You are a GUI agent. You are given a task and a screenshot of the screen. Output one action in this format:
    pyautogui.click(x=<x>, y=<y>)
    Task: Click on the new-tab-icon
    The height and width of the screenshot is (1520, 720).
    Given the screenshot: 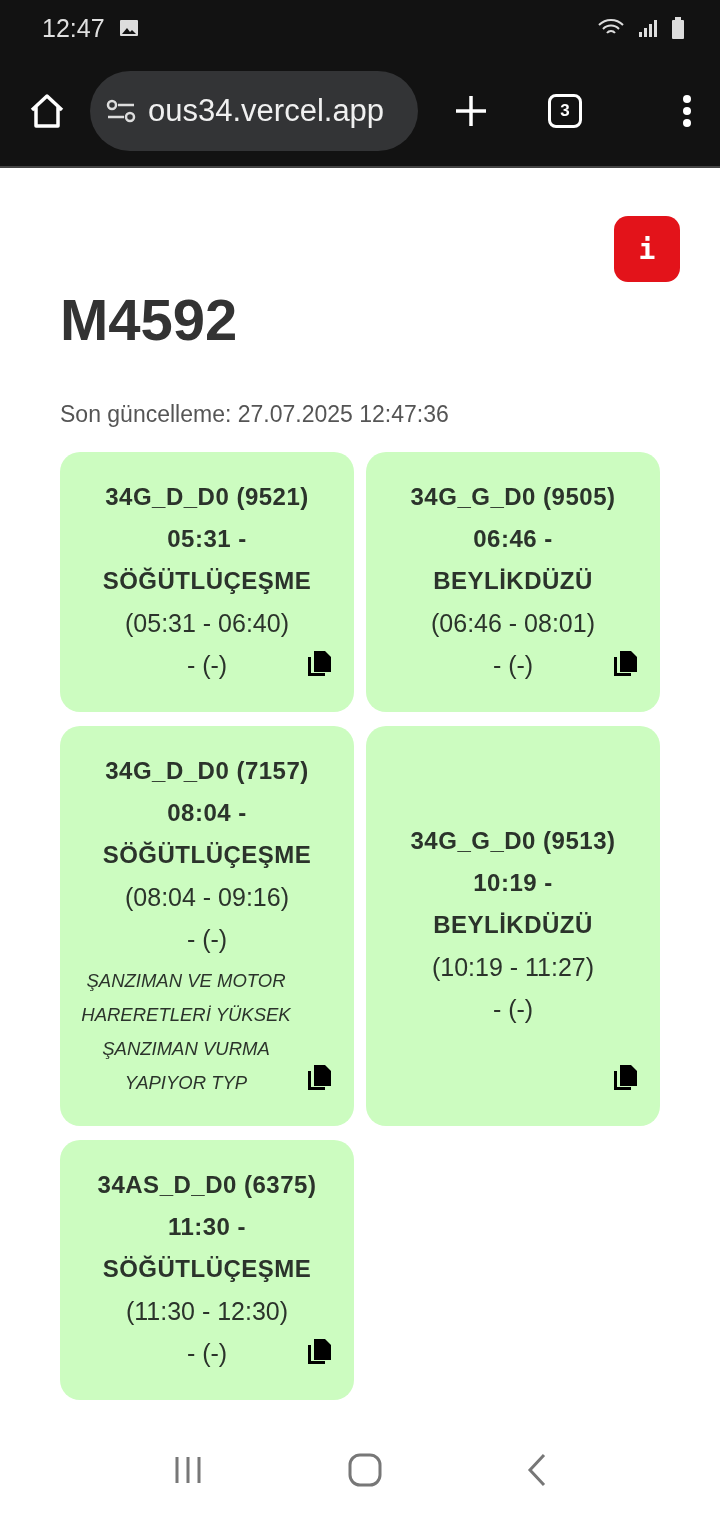 What is the action you would take?
    pyautogui.click(x=471, y=111)
    